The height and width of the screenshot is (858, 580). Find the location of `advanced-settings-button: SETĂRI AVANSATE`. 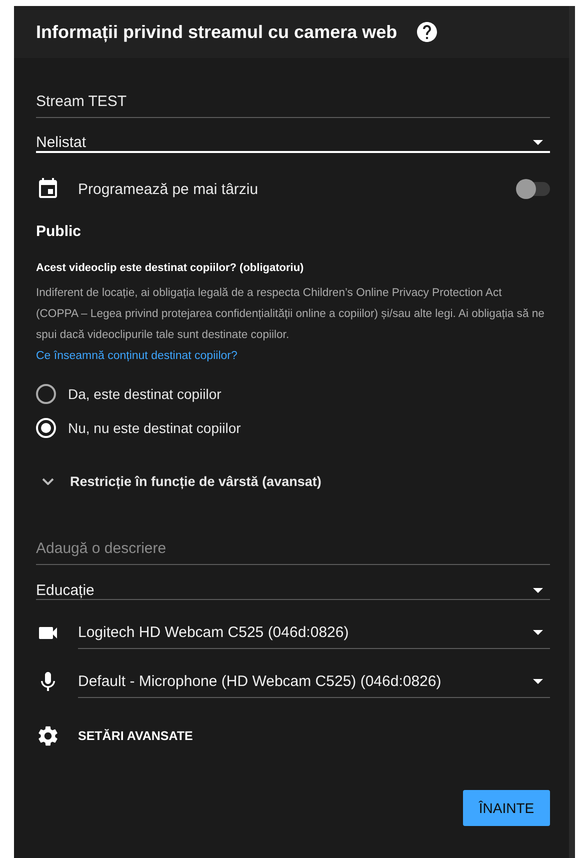

advanced-settings-button: SETĂRI AVANSATE is located at coordinates (114, 736).